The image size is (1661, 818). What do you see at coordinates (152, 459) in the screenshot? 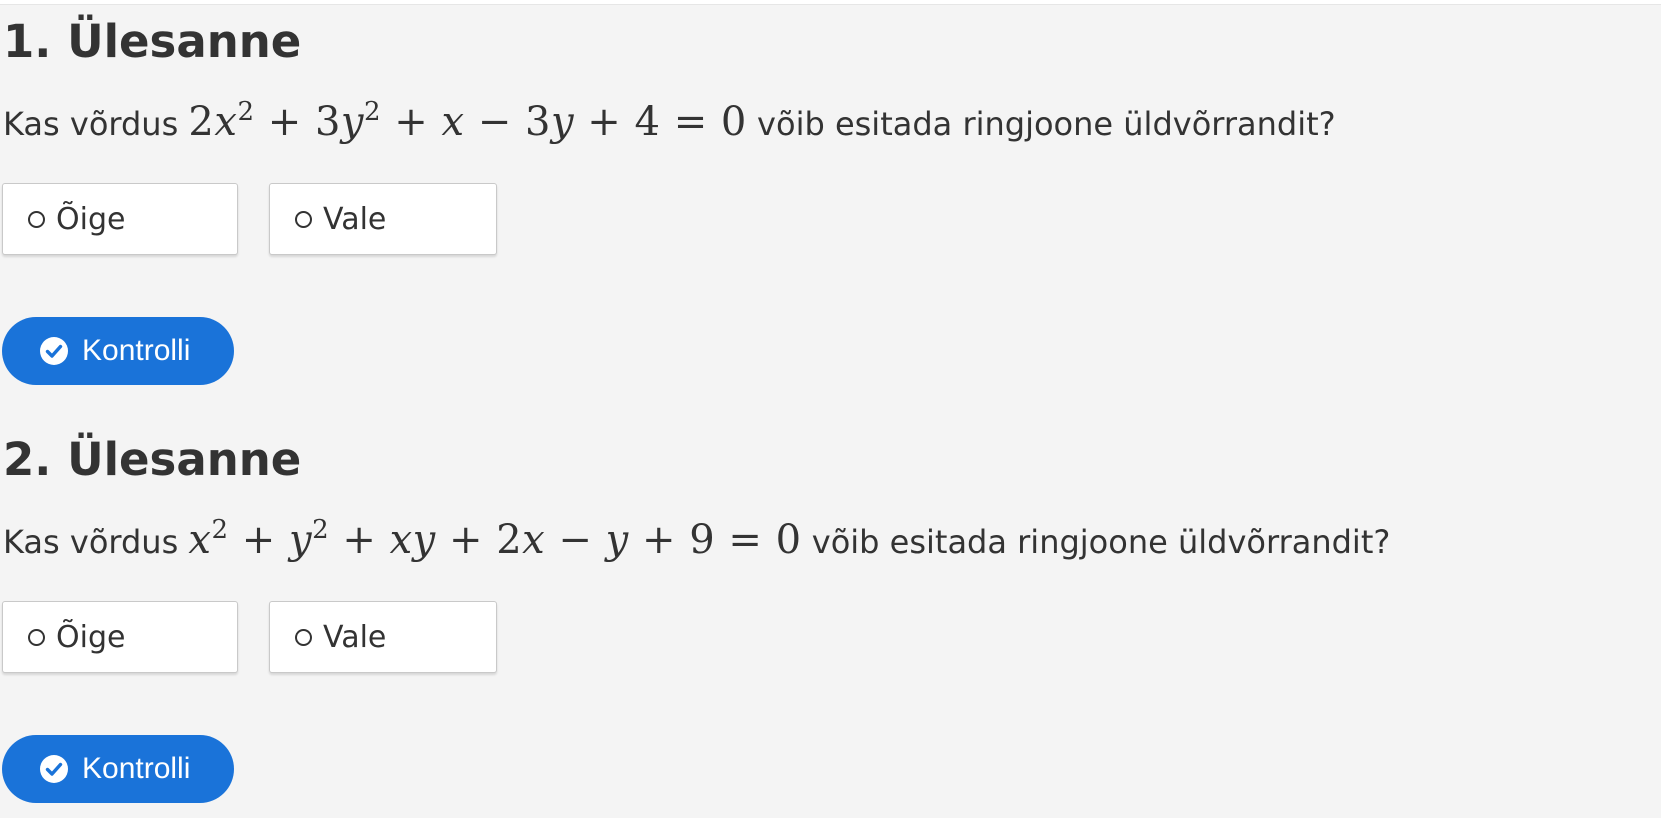
I see `task-title: 2. Ülesanne` at bounding box center [152, 459].